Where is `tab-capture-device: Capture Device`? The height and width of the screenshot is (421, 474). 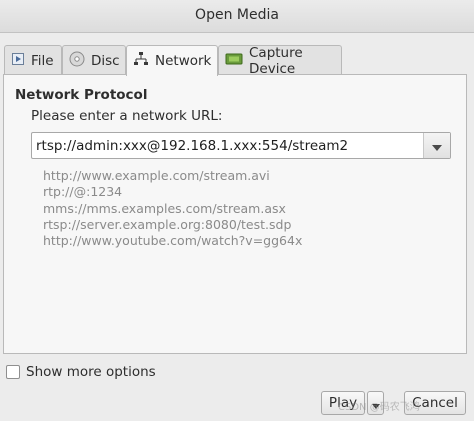 tab-capture-device: Capture Device is located at coordinates (280, 60).